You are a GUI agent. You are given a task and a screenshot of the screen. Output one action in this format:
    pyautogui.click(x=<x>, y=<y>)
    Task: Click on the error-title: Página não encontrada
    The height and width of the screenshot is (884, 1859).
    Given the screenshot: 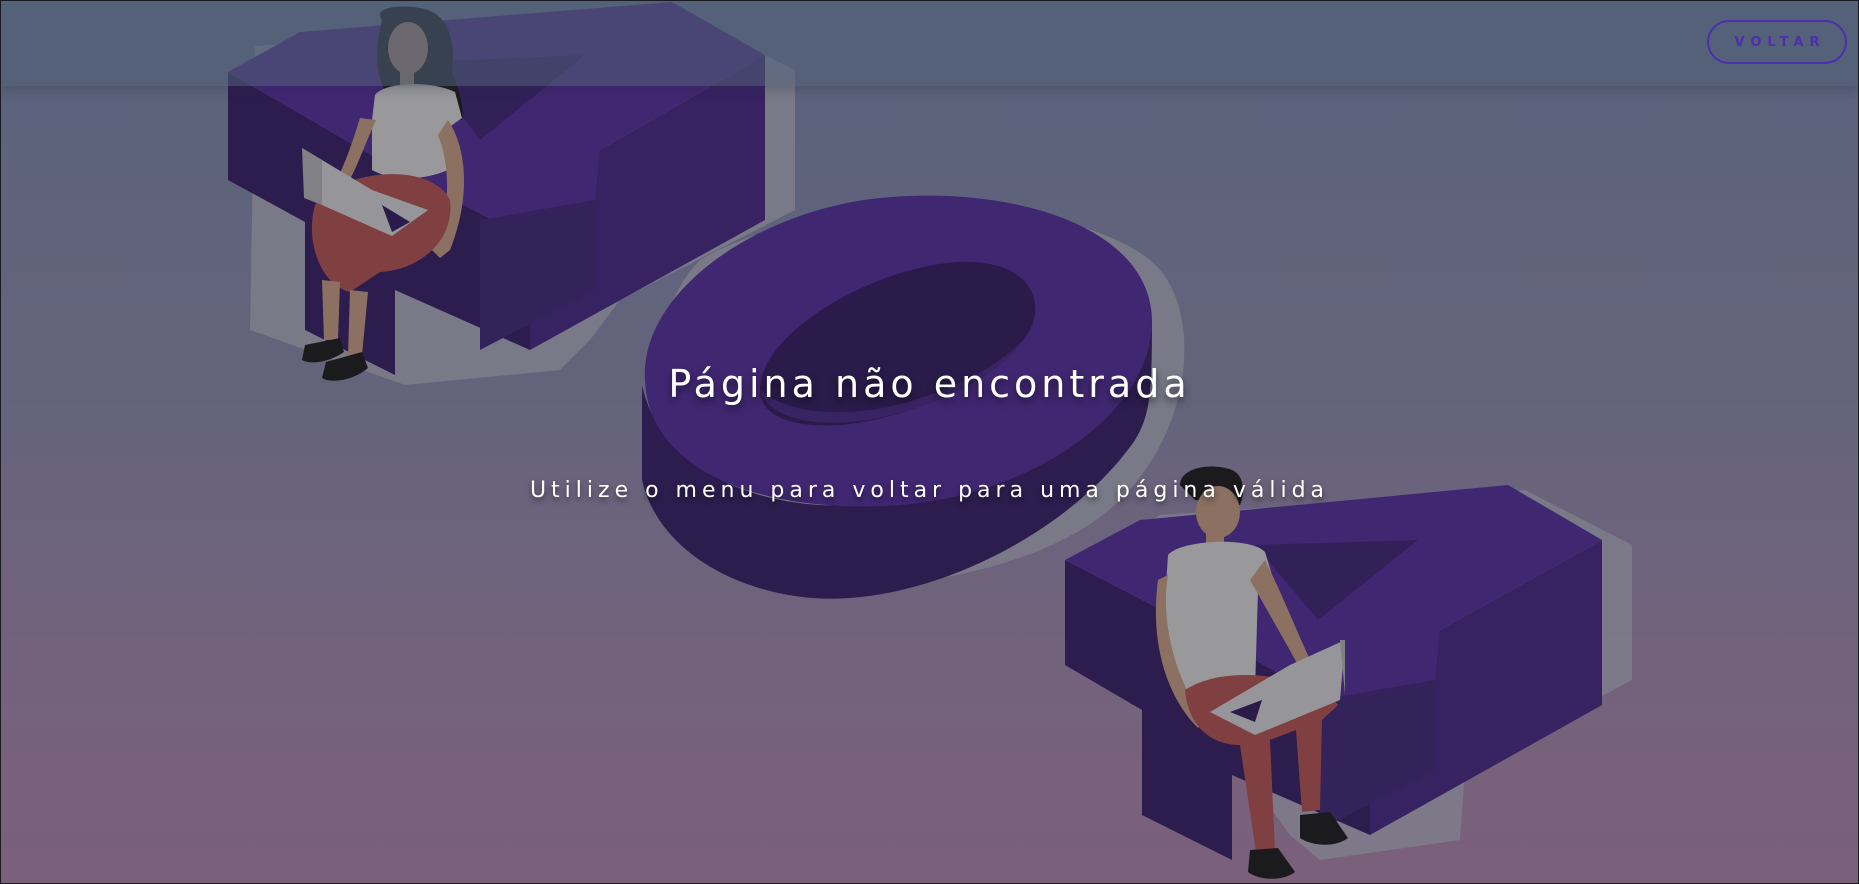 What is the action you would take?
    pyautogui.click(x=929, y=384)
    